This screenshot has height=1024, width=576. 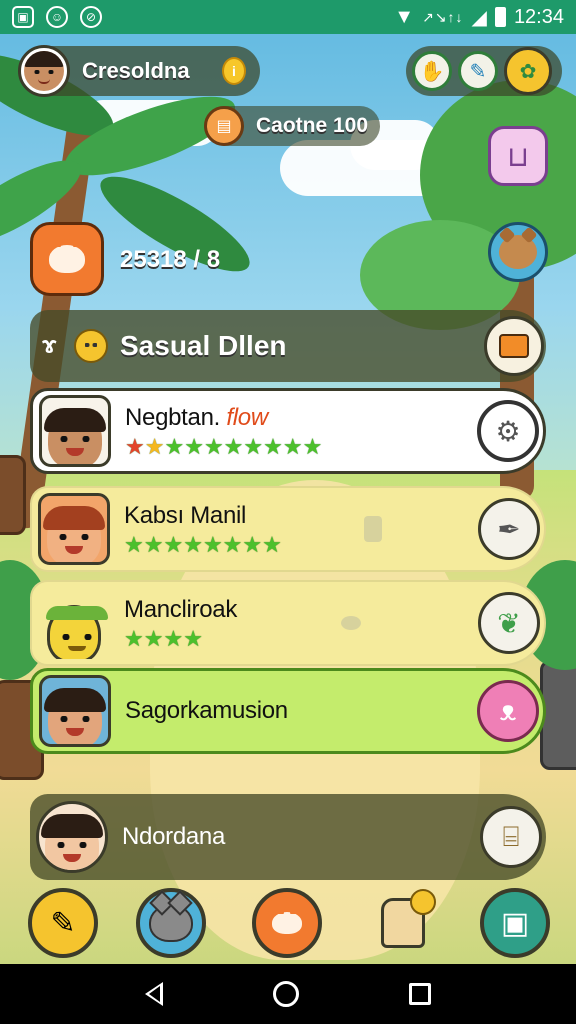 What do you see at coordinates (478, 71) in the screenshot?
I see `pencil-icon: ✎` at bounding box center [478, 71].